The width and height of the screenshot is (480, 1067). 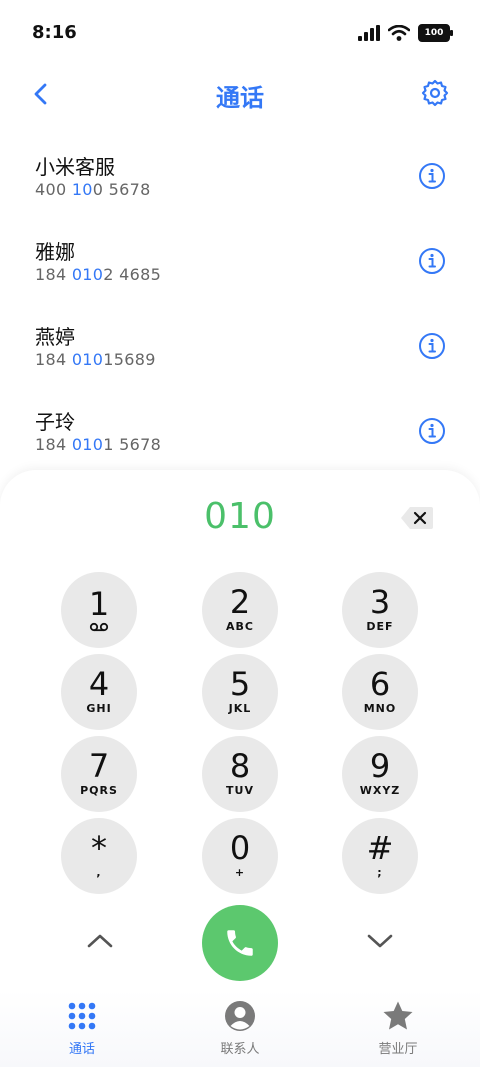 I want to click on key-8: 8 TUV, so click(x=240, y=774).